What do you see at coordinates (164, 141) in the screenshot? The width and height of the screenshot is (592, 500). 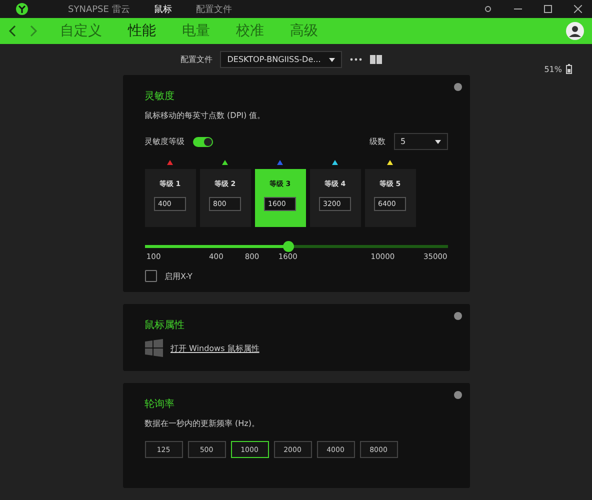 I see `stages-label: 灵敏度等级` at bounding box center [164, 141].